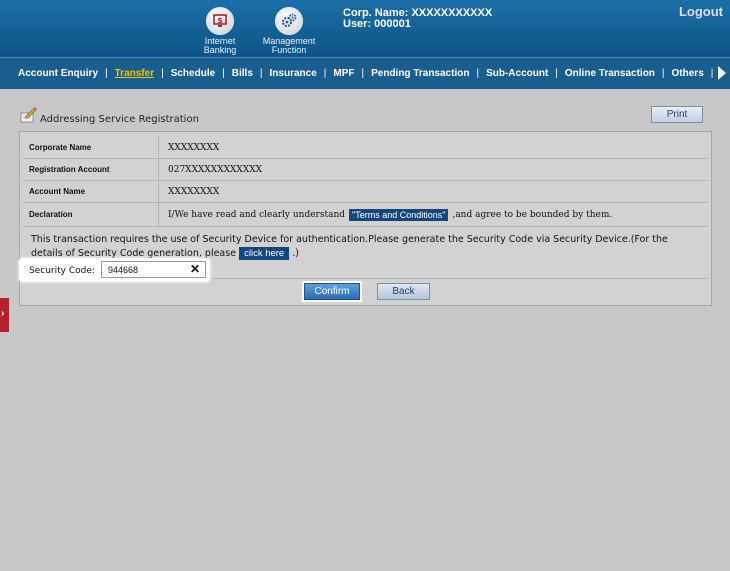 The width and height of the screenshot is (730, 571). Describe the element at coordinates (289, 50) in the screenshot. I see `management-label-2: Function` at that location.